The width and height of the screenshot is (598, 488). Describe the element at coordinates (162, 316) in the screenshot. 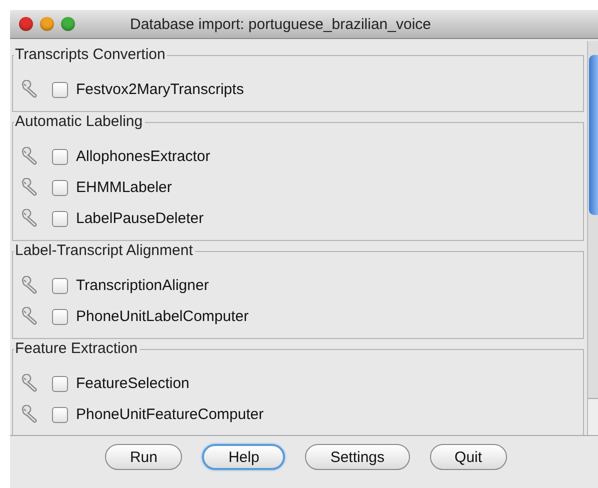

I see `checkbox-label: PhoneUnitLabelComputer` at that location.